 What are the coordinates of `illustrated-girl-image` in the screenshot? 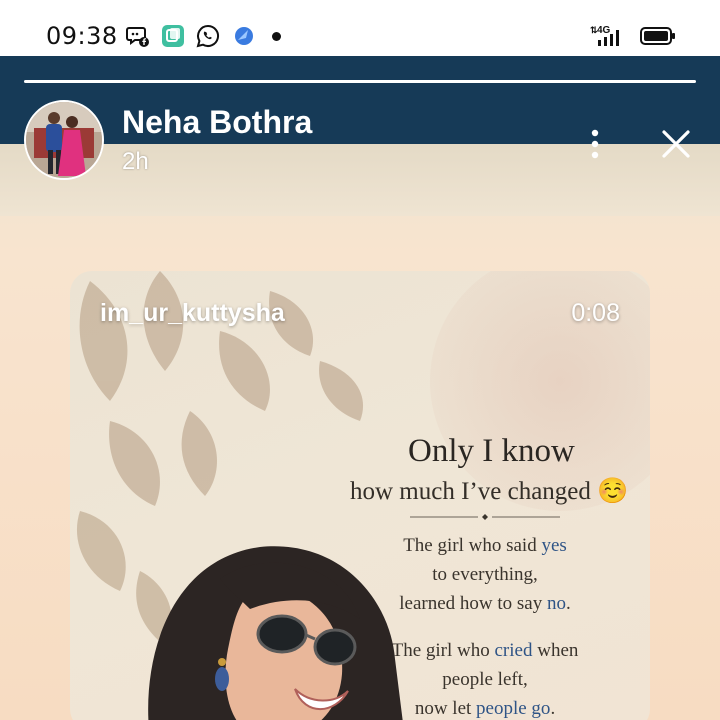 It's located at (275, 633).